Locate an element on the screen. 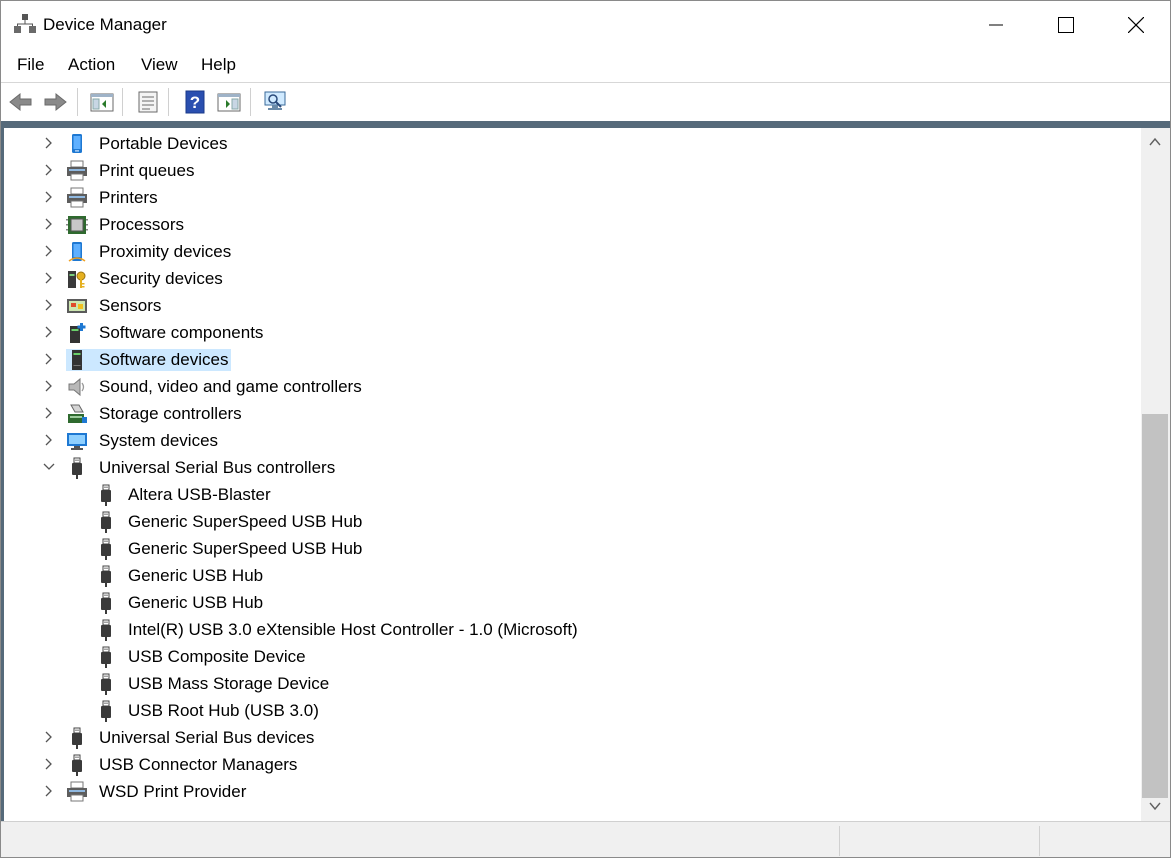 The width and height of the screenshot is (1171, 858). title-bar: Device Manager is located at coordinates (585, 25).